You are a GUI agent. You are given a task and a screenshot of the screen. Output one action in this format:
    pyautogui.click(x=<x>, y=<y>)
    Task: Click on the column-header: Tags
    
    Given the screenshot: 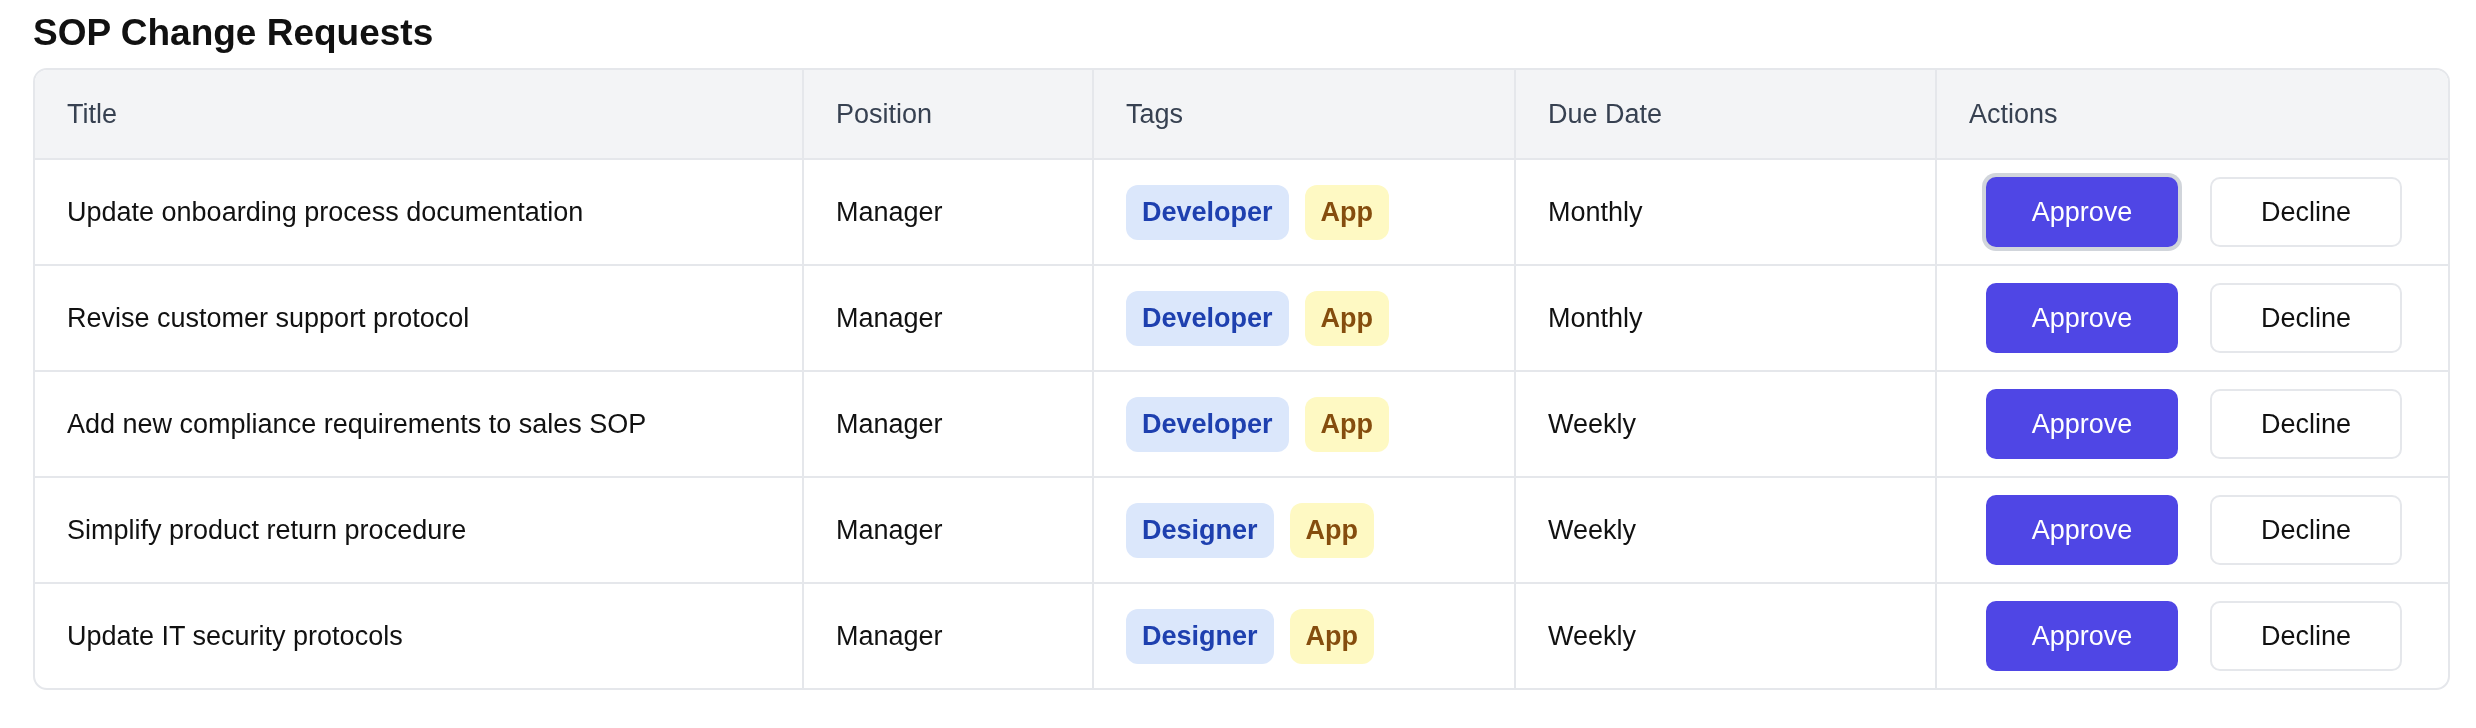 What is the action you would take?
    pyautogui.click(x=1305, y=115)
    